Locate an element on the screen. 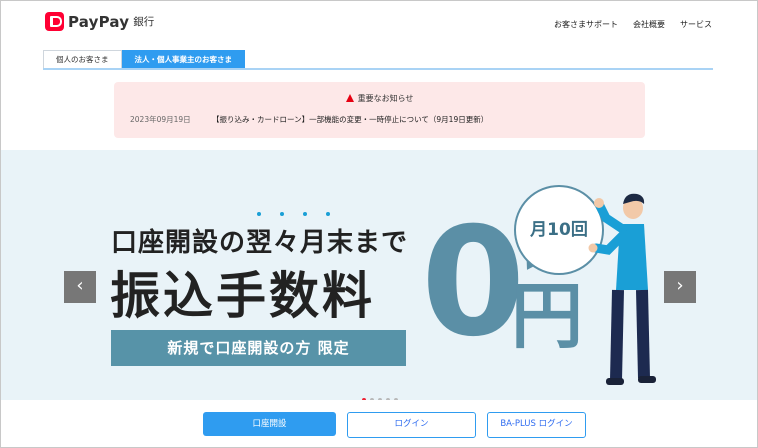  tab-corporate: 法人・個人事業主のお客さま is located at coordinates (183, 59).